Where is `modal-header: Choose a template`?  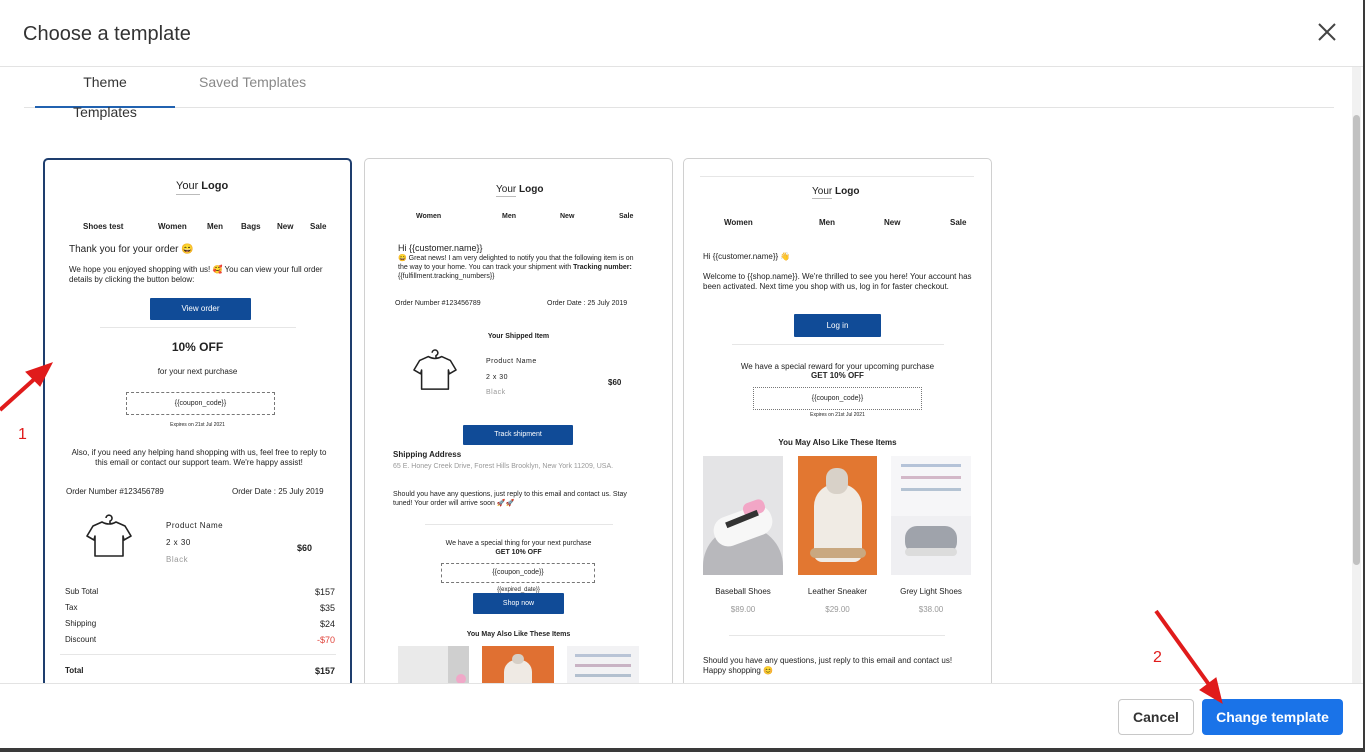 modal-header: Choose a template is located at coordinates (681, 33).